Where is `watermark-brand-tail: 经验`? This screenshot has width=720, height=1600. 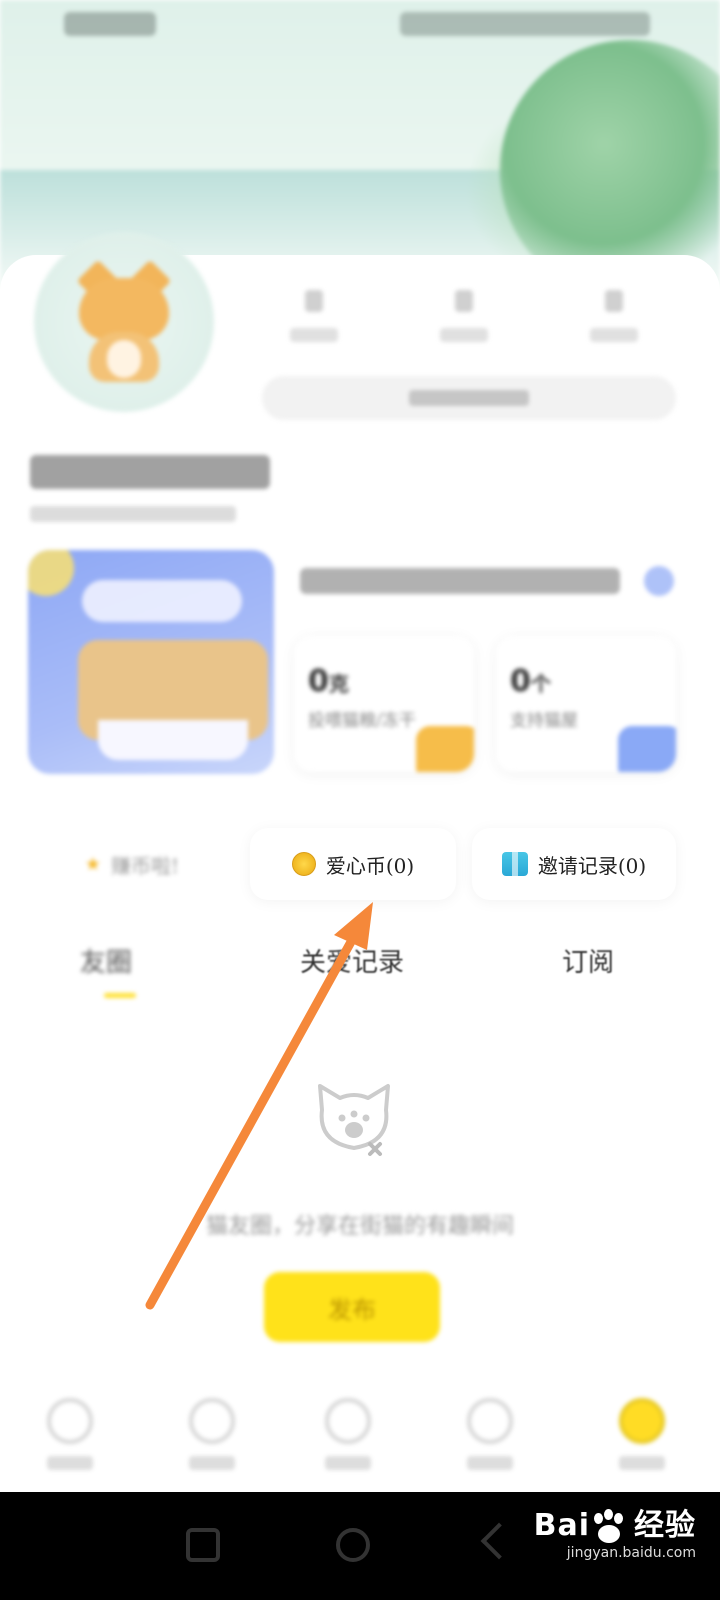 watermark-brand-tail: 经验 is located at coordinates (665, 1525).